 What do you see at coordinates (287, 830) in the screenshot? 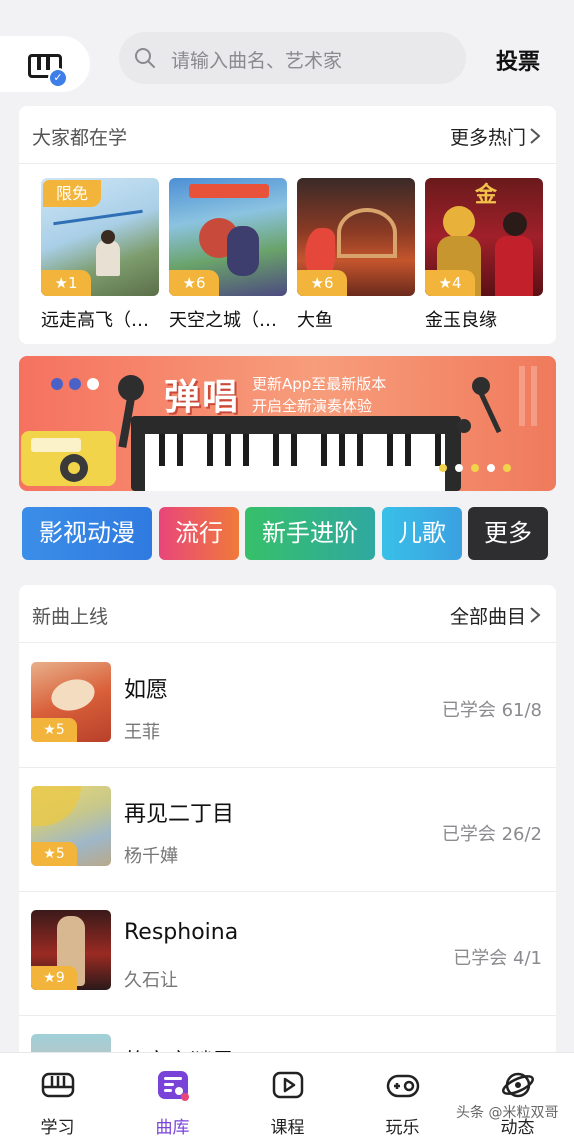
I see `song-row: ★5 再见二丁目 杨千嬅 已学会 26/2` at bounding box center [287, 830].